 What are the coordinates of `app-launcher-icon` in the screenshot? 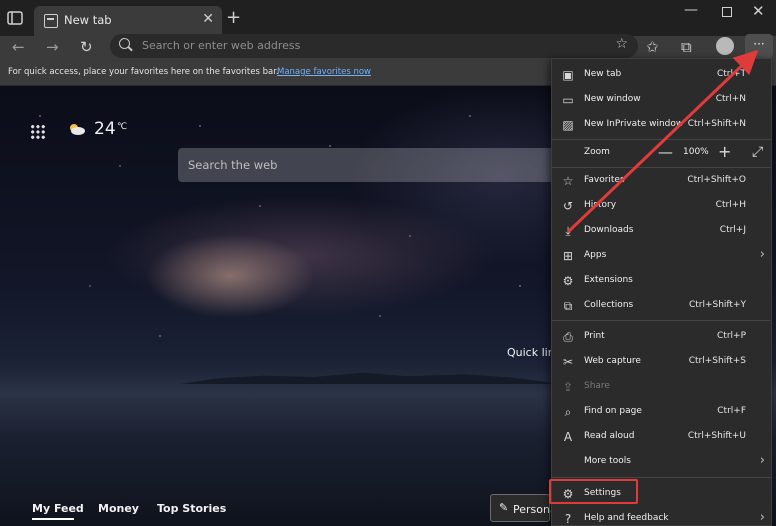 It's located at (38, 132).